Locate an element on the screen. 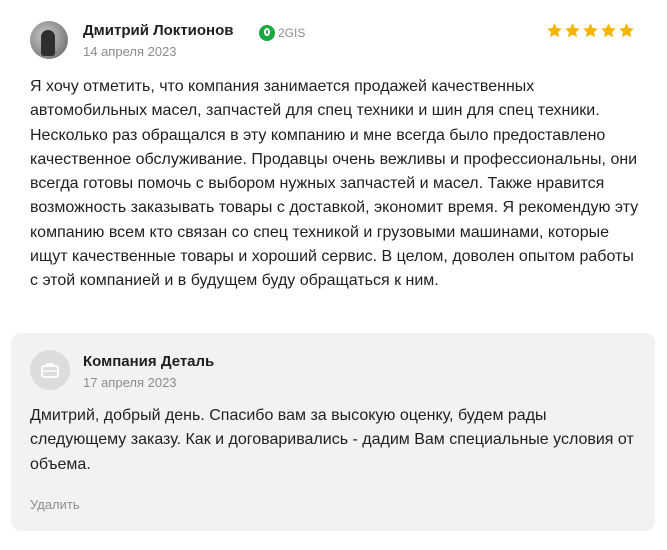 The height and width of the screenshot is (550, 667). review-date: 14 апреля 2023 is located at coordinates (130, 51).